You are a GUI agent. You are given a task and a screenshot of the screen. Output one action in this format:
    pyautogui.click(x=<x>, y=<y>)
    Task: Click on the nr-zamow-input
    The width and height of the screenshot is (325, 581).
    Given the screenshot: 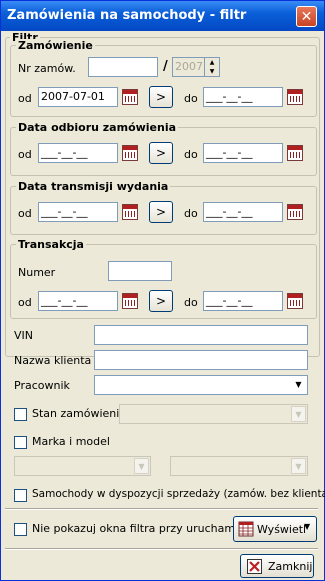 What is the action you would take?
    pyautogui.click(x=123, y=67)
    